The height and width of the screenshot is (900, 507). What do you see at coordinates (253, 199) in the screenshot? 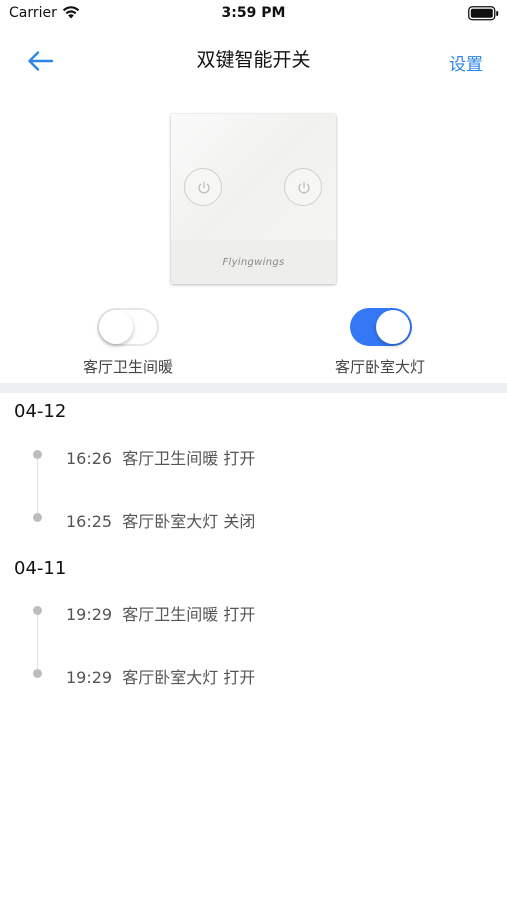
I see `switch-device-image: Flyingwings` at bounding box center [253, 199].